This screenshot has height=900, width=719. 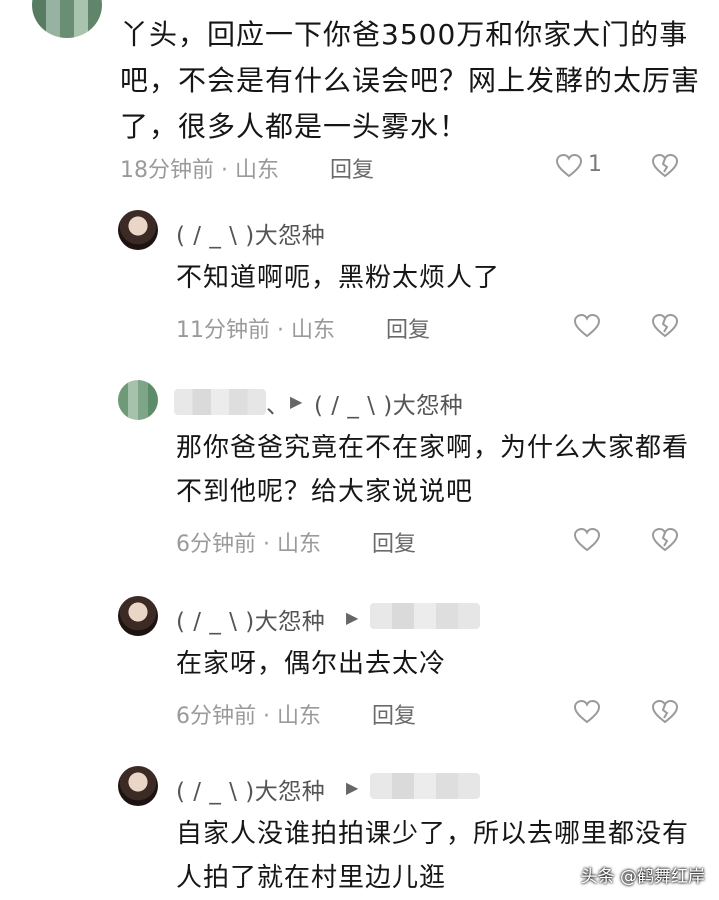 I want to click on commenter-avatar, so click(x=67, y=19).